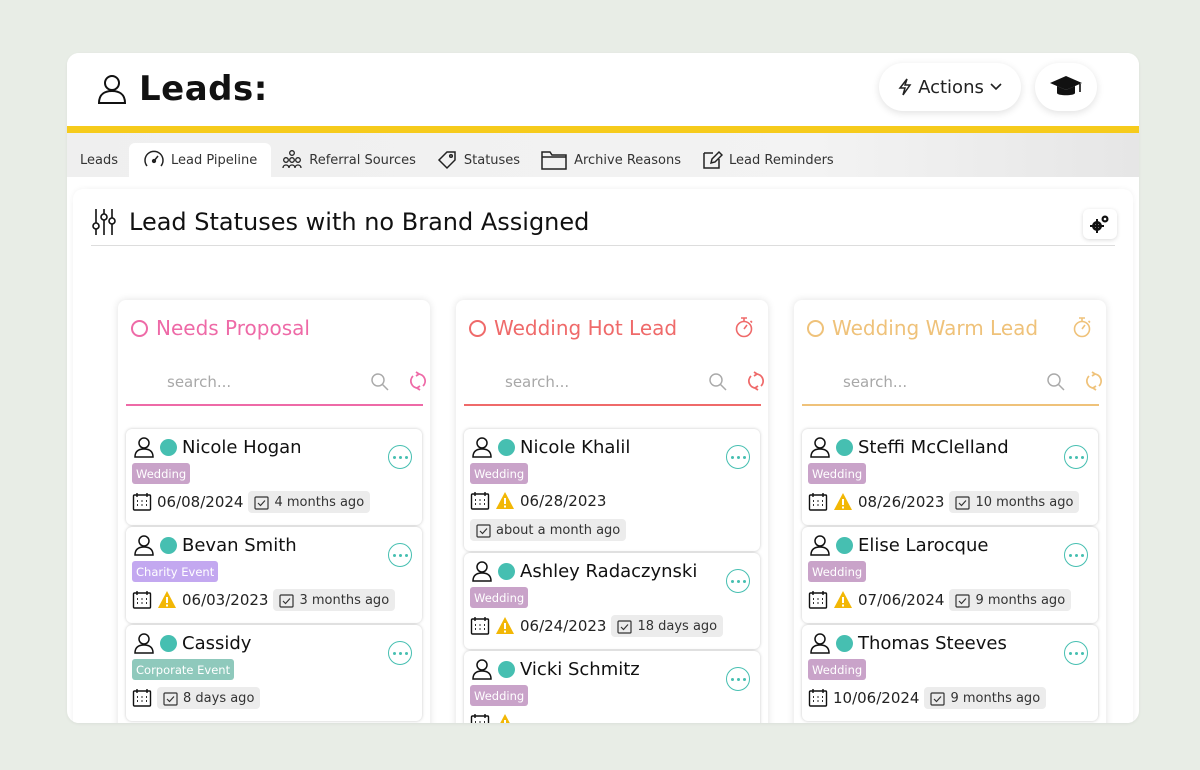 The image size is (1200, 770). I want to click on lead-name-row: Nicole Khalil, so click(550, 447).